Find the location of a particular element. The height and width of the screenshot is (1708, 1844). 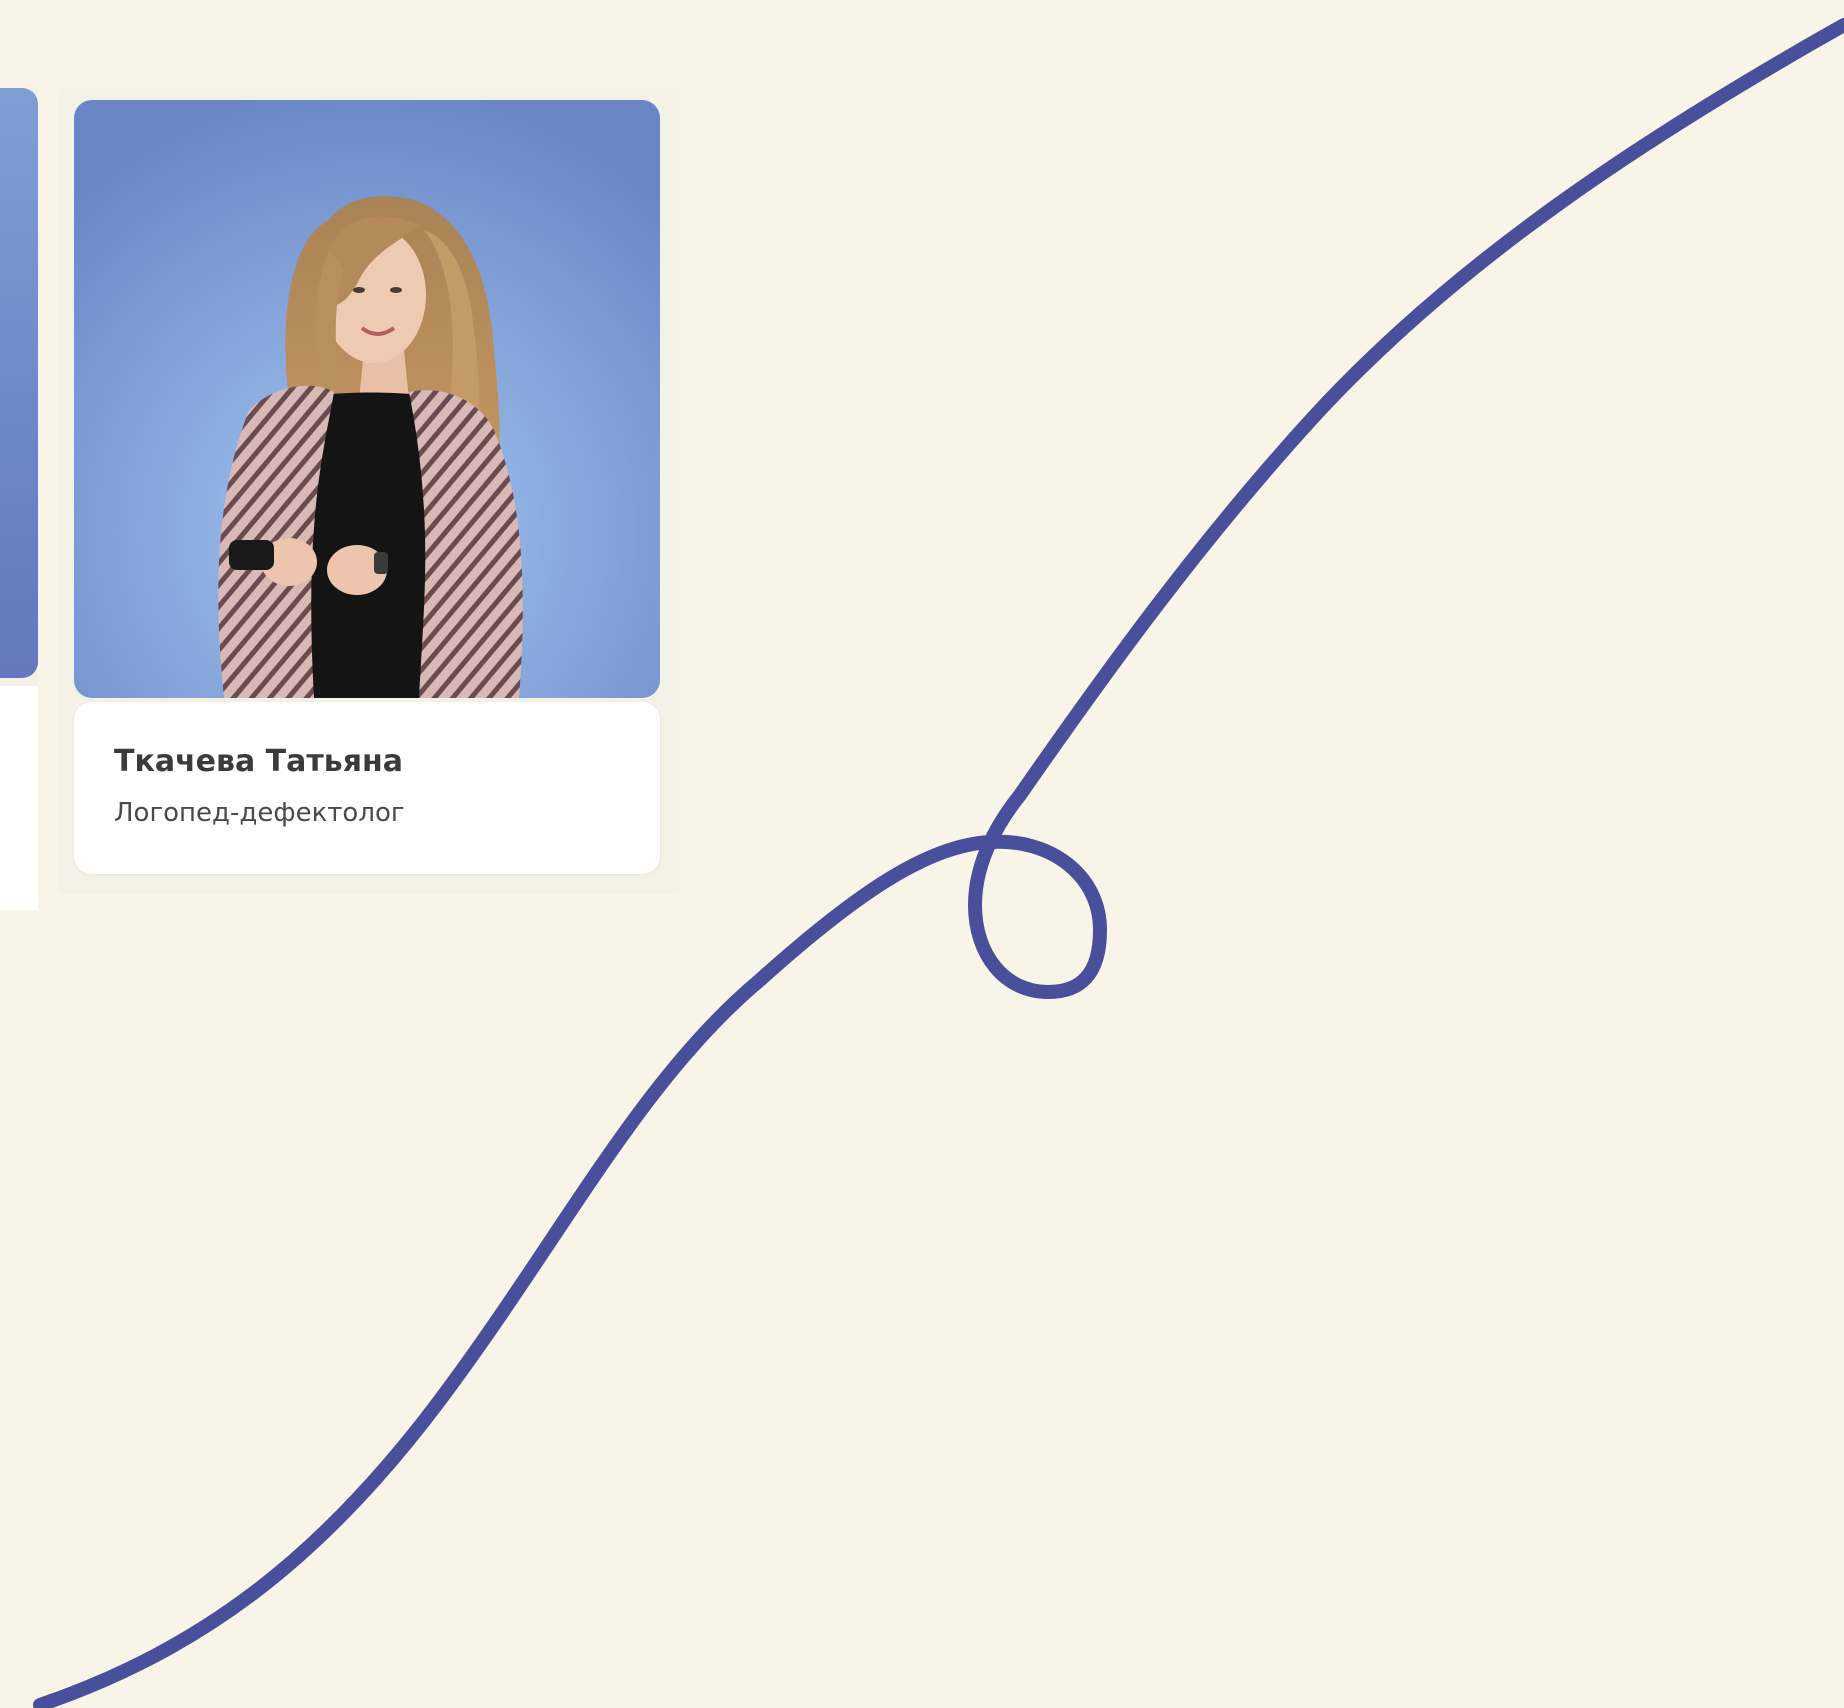

previous-specialist-card is located at coordinates (19, 499).